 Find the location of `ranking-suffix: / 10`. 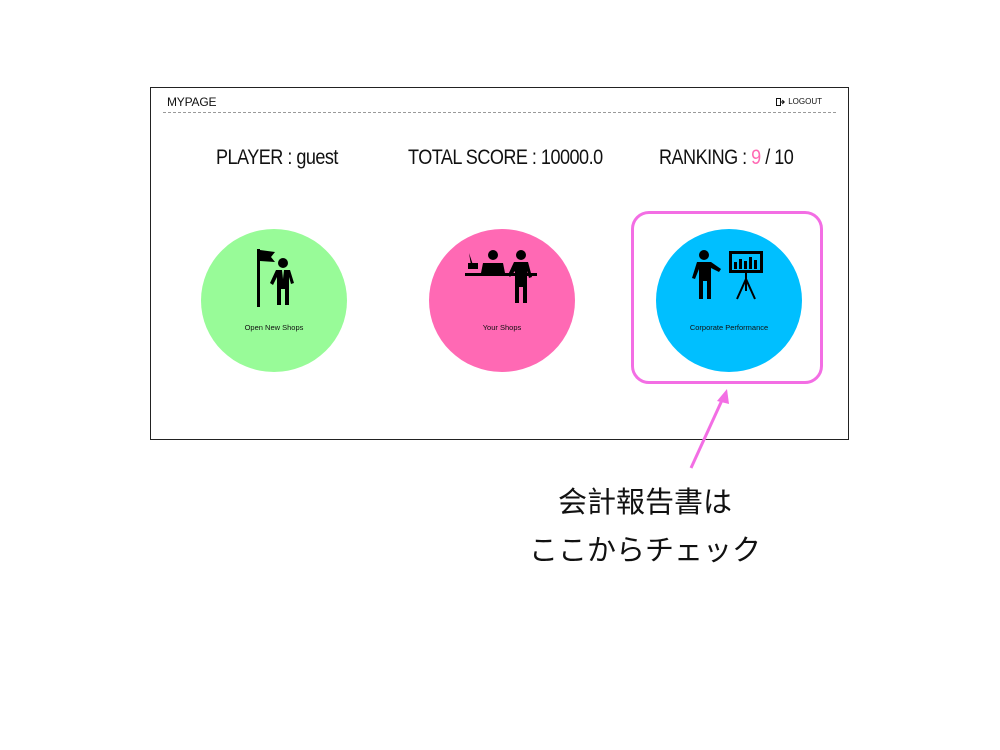

ranking-suffix: / 10 is located at coordinates (777, 157).